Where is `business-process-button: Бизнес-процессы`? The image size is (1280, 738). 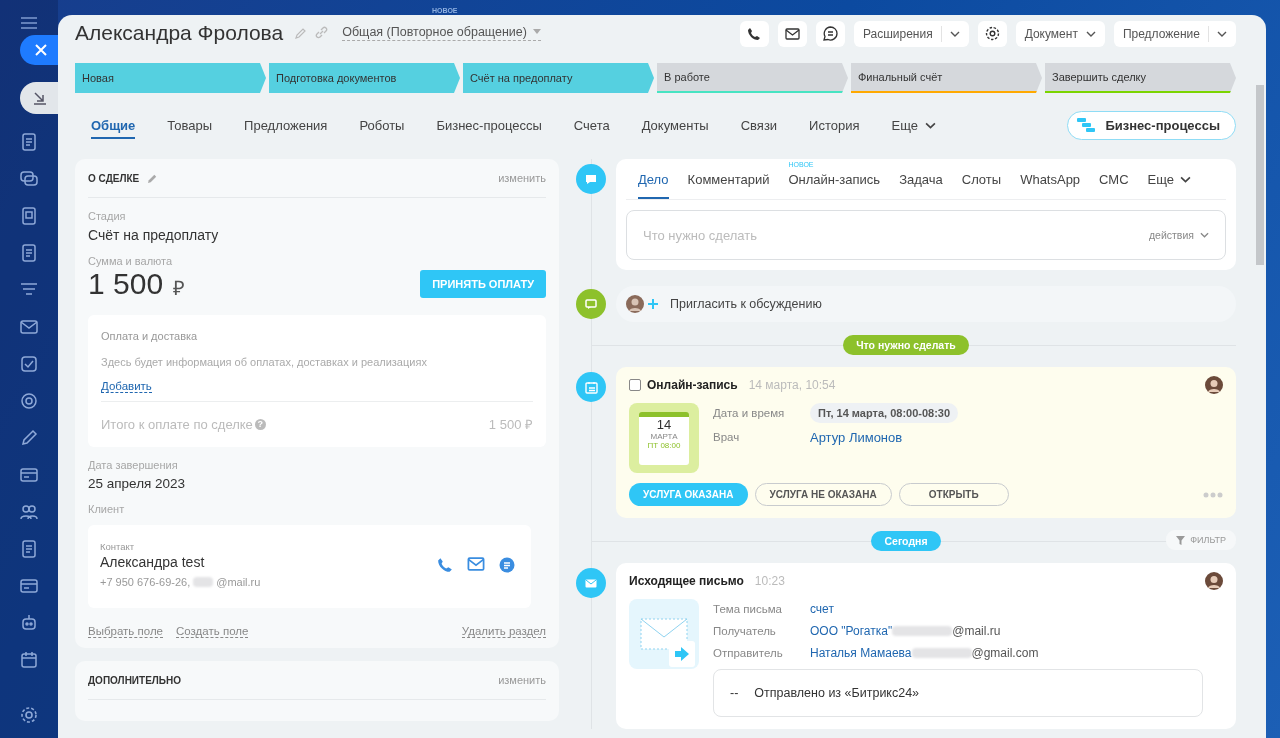
business-process-button: Бизнес-процессы is located at coordinates (1151, 125).